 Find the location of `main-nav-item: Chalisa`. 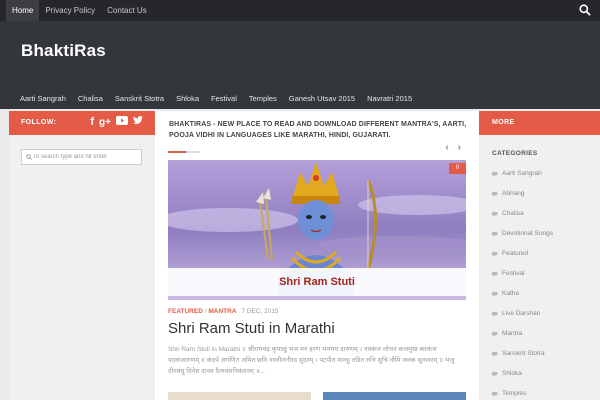

main-nav-item: Chalisa is located at coordinates (90, 99).